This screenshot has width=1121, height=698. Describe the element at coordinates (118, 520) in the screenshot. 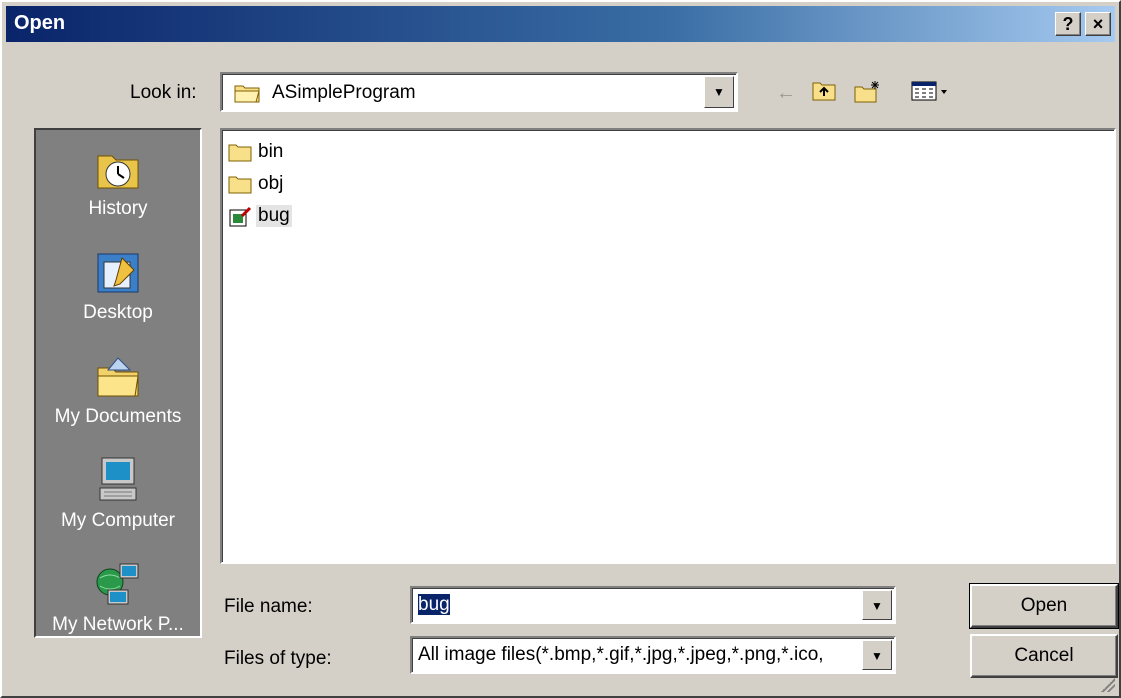

I see `place-label: My Computer` at that location.